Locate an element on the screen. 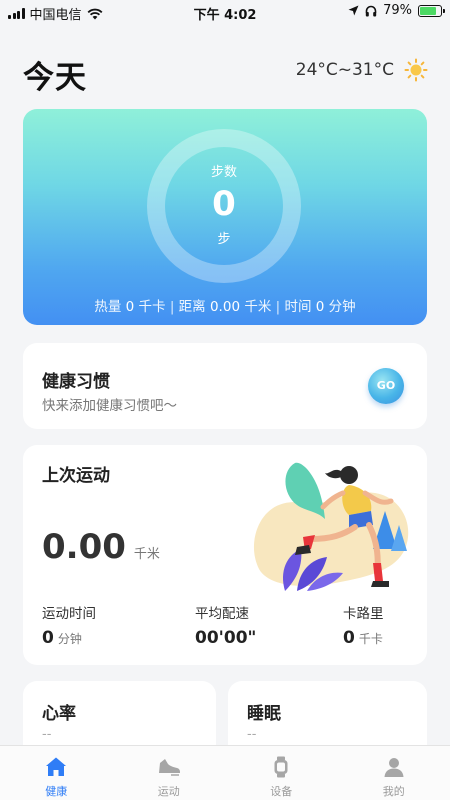 This screenshot has height=800, width=450. steps-value: 0 is located at coordinates (224, 204).